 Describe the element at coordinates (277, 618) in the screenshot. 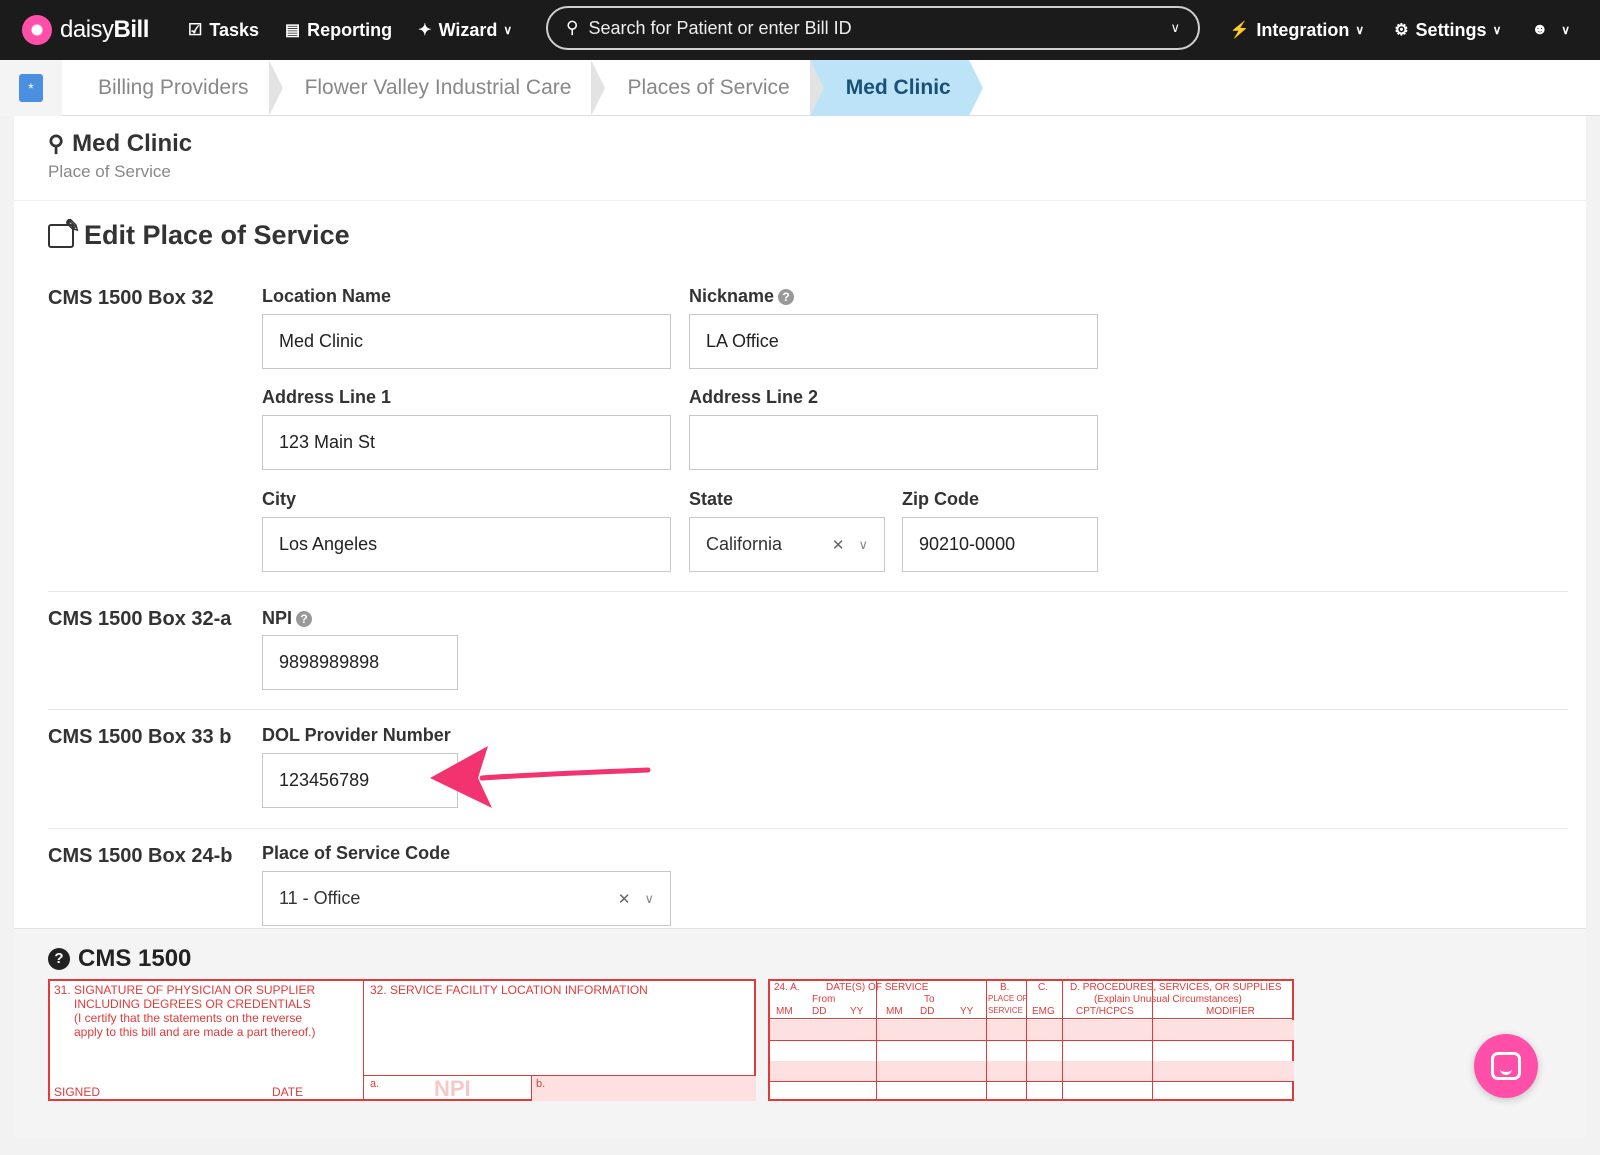

I see `npi-label: NPI` at that location.